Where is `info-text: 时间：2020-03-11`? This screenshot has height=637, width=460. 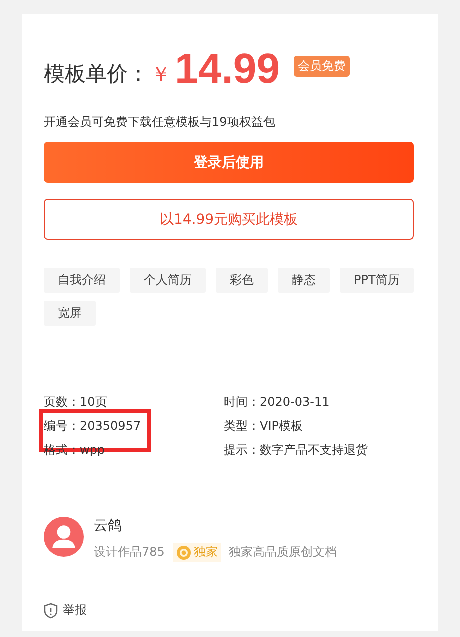 info-text: 时间：2020-03-11 is located at coordinates (277, 402).